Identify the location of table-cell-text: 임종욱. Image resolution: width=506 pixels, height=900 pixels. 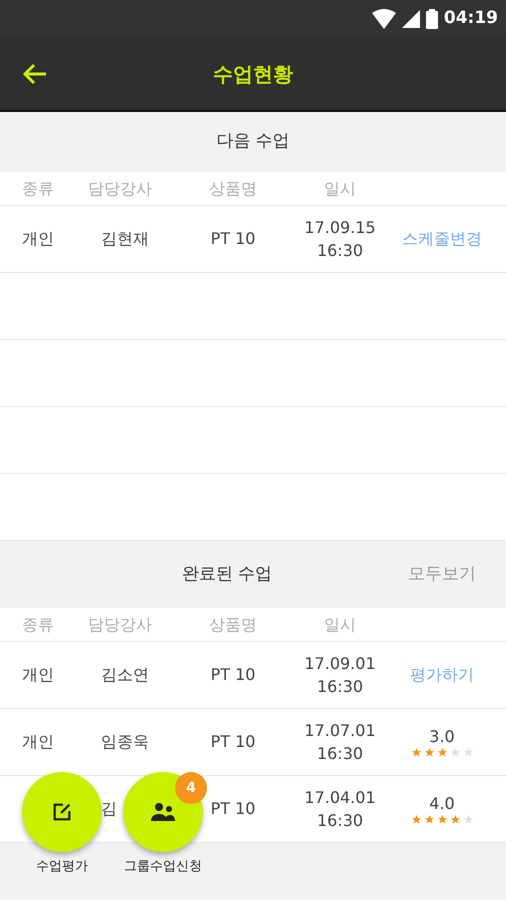
(125, 742).